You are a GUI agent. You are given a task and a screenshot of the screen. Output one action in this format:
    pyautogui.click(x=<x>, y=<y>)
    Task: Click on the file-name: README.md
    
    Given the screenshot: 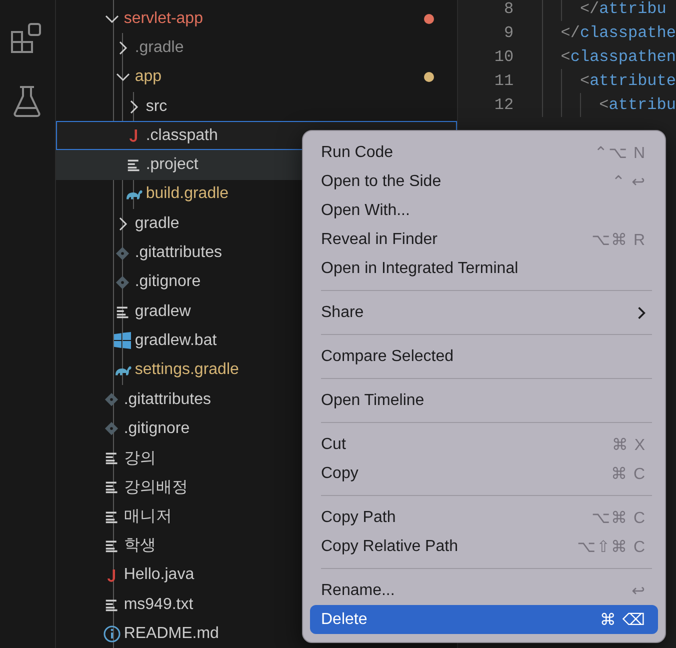 What is the action you would take?
    pyautogui.click(x=171, y=633)
    